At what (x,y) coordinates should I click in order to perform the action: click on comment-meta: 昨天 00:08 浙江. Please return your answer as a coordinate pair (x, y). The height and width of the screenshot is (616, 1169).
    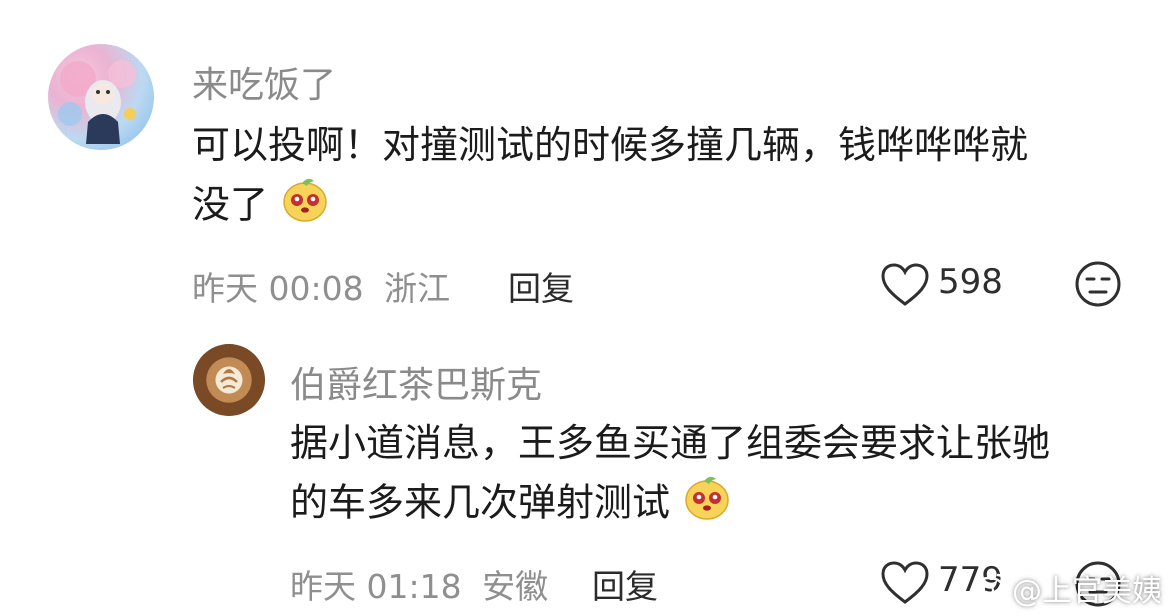
    Looking at the image, I should click on (321, 286).